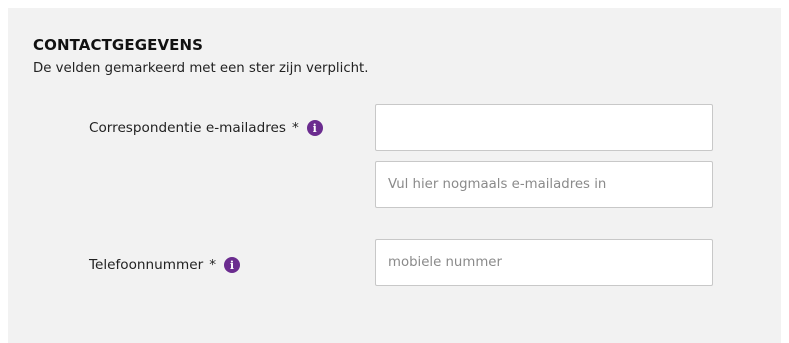  What do you see at coordinates (544, 184) in the screenshot?
I see `email-confirm-input` at bounding box center [544, 184].